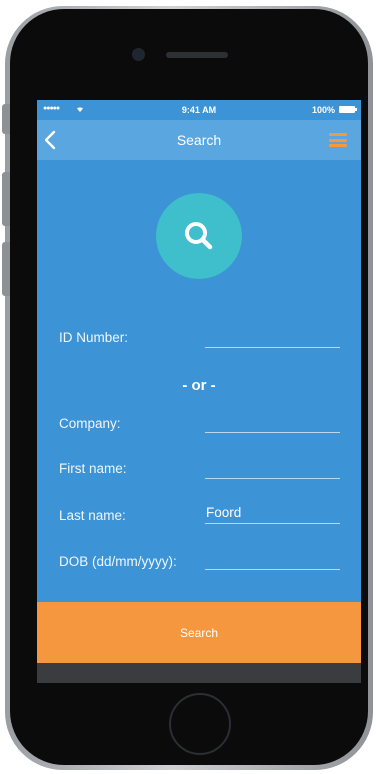 The width and height of the screenshot is (376, 774). I want to click on last-name-field, so click(272, 512).